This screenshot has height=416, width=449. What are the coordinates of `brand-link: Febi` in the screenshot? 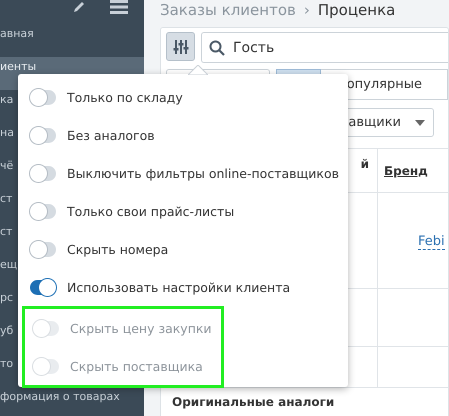 It's located at (431, 242).